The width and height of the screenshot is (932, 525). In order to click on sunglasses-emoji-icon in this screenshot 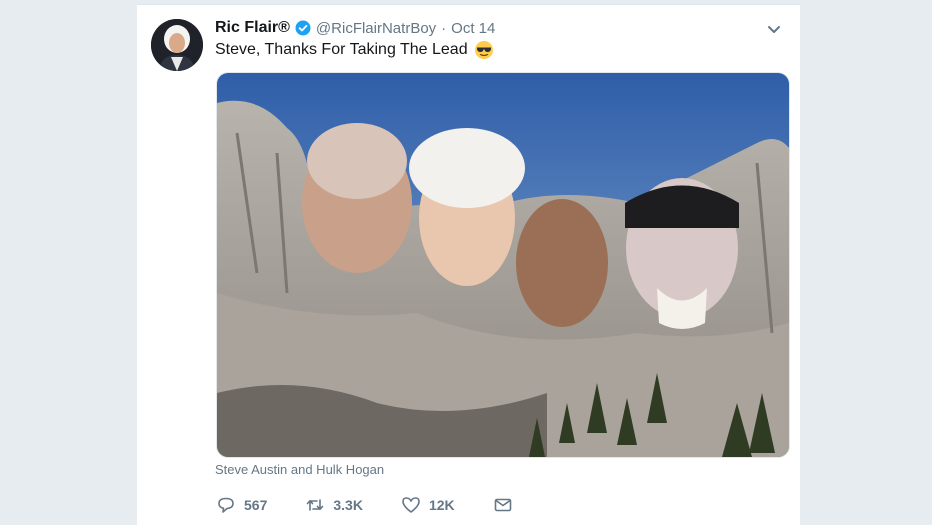, I will do `click(484, 50)`.